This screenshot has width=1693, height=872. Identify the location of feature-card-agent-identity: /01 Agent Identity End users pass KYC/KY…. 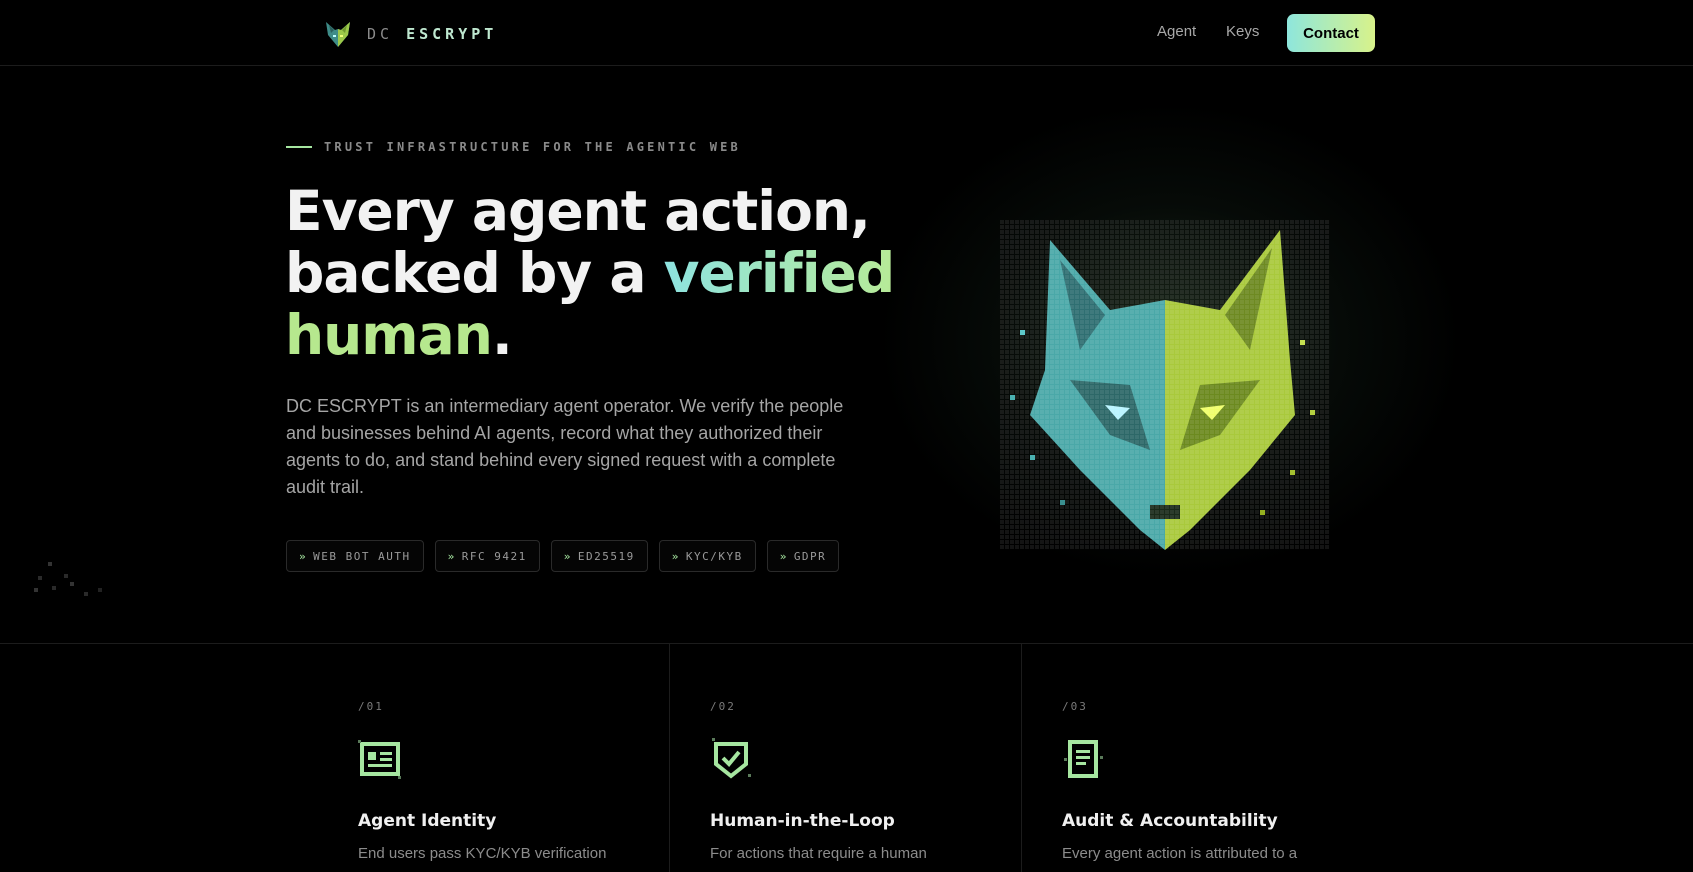
(508, 781).